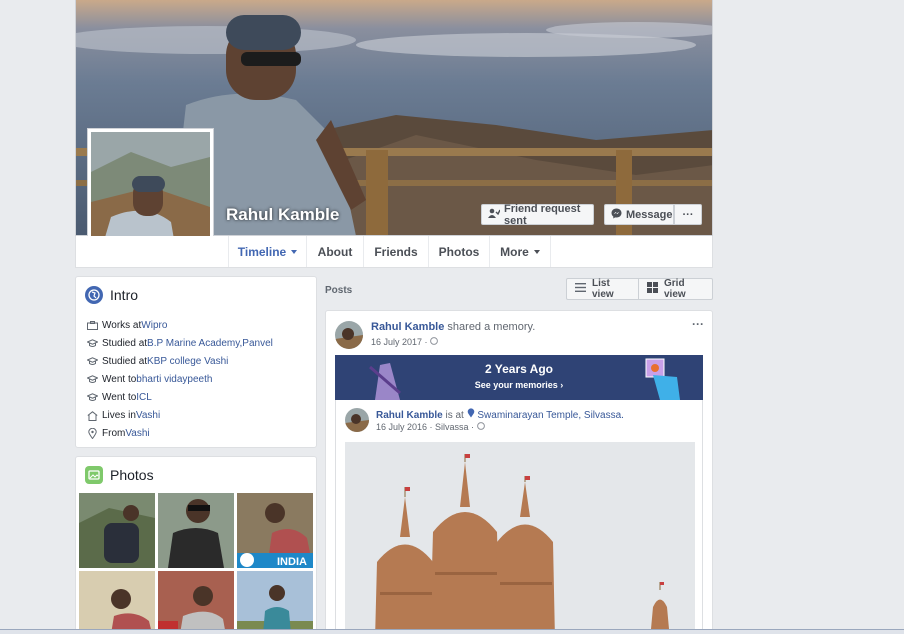 This screenshot has width=904, height=634. Describe the element at coordinates (114, 433) in the screenshot. I see `intro-text: From` at that location.